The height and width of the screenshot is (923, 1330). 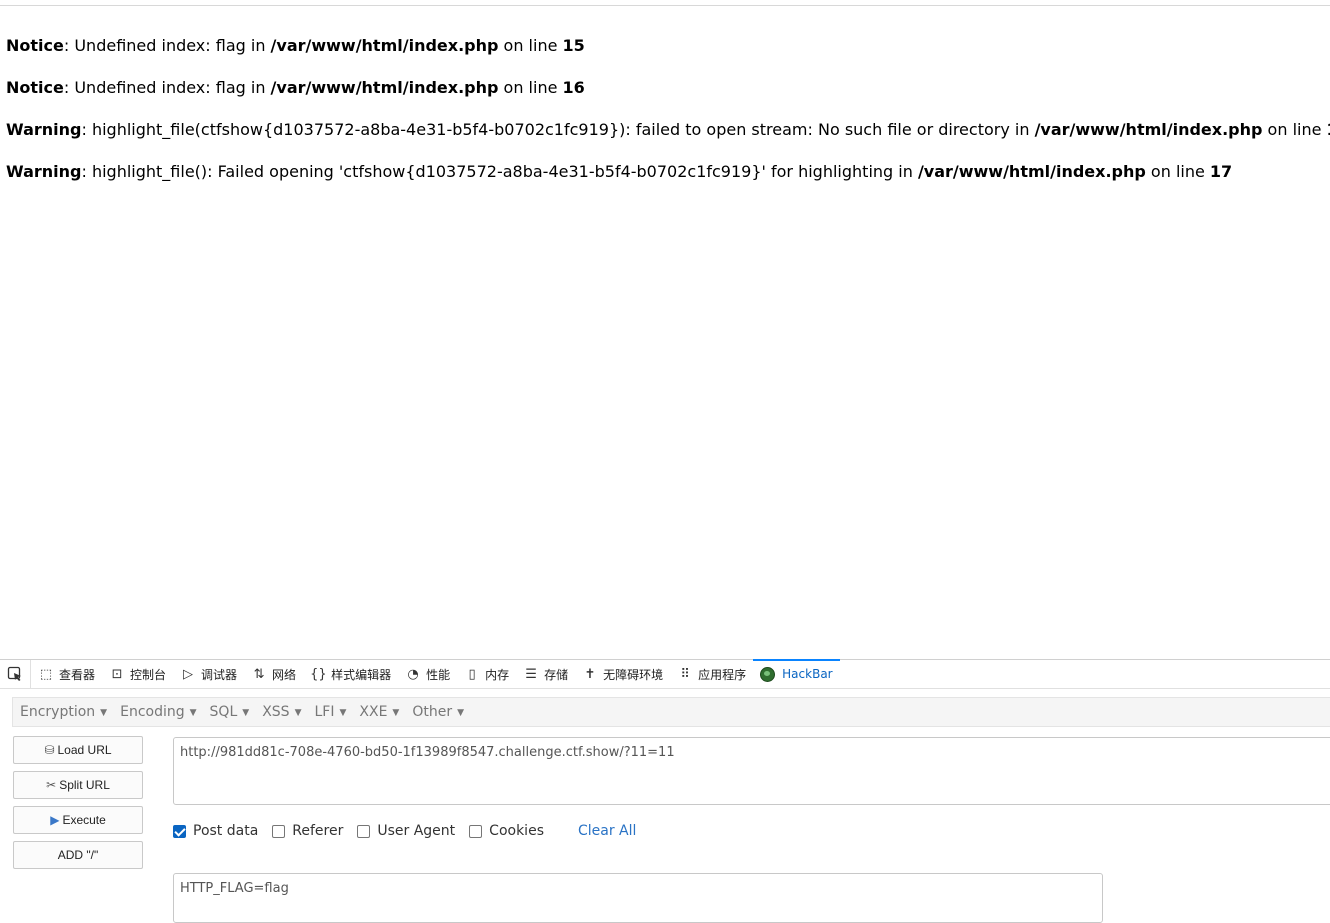 What do you see at coordinates (318, 831) in the screenshot?
I see `option-label: Referer` at bounding box center [318, 831].